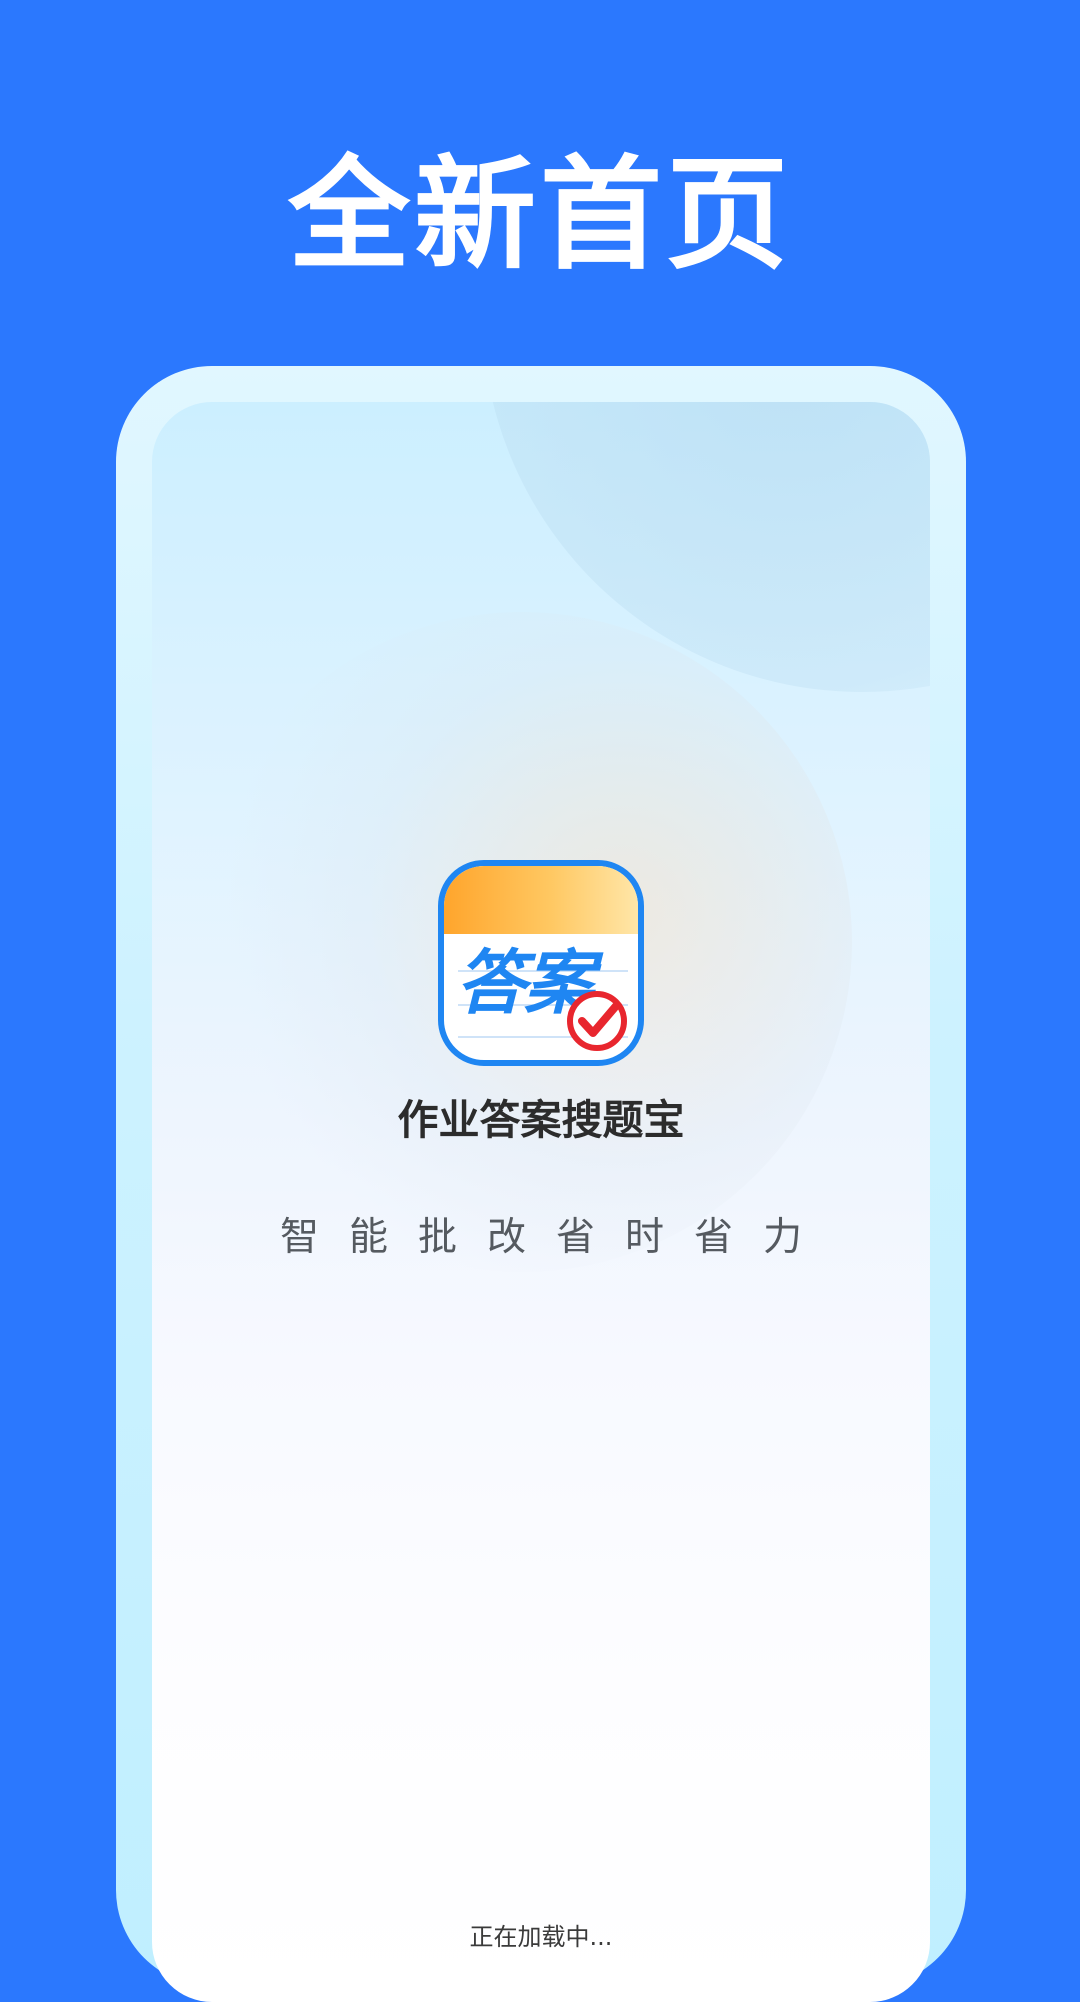 This screenshot has height=2002, width=1080. Describe the element at coordinates (540, 215) in the screenshot. I see `promo-headline: 全新首页` at that location.